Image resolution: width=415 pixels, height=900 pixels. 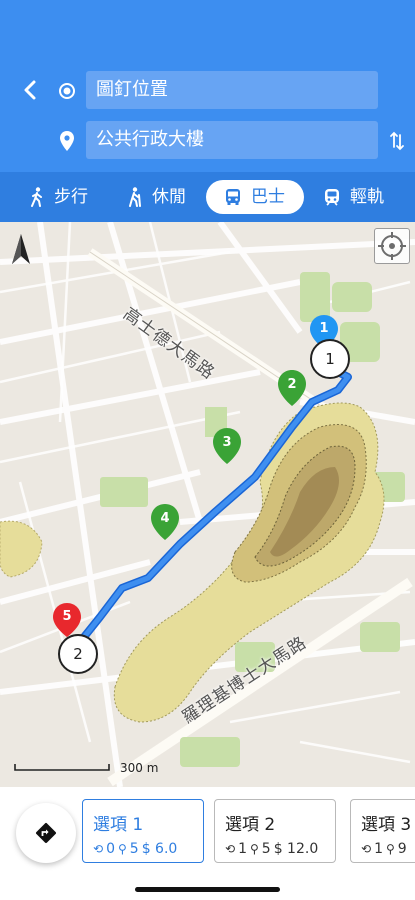 I want to click on destination-pin-icon, so click(x=67, y=141).